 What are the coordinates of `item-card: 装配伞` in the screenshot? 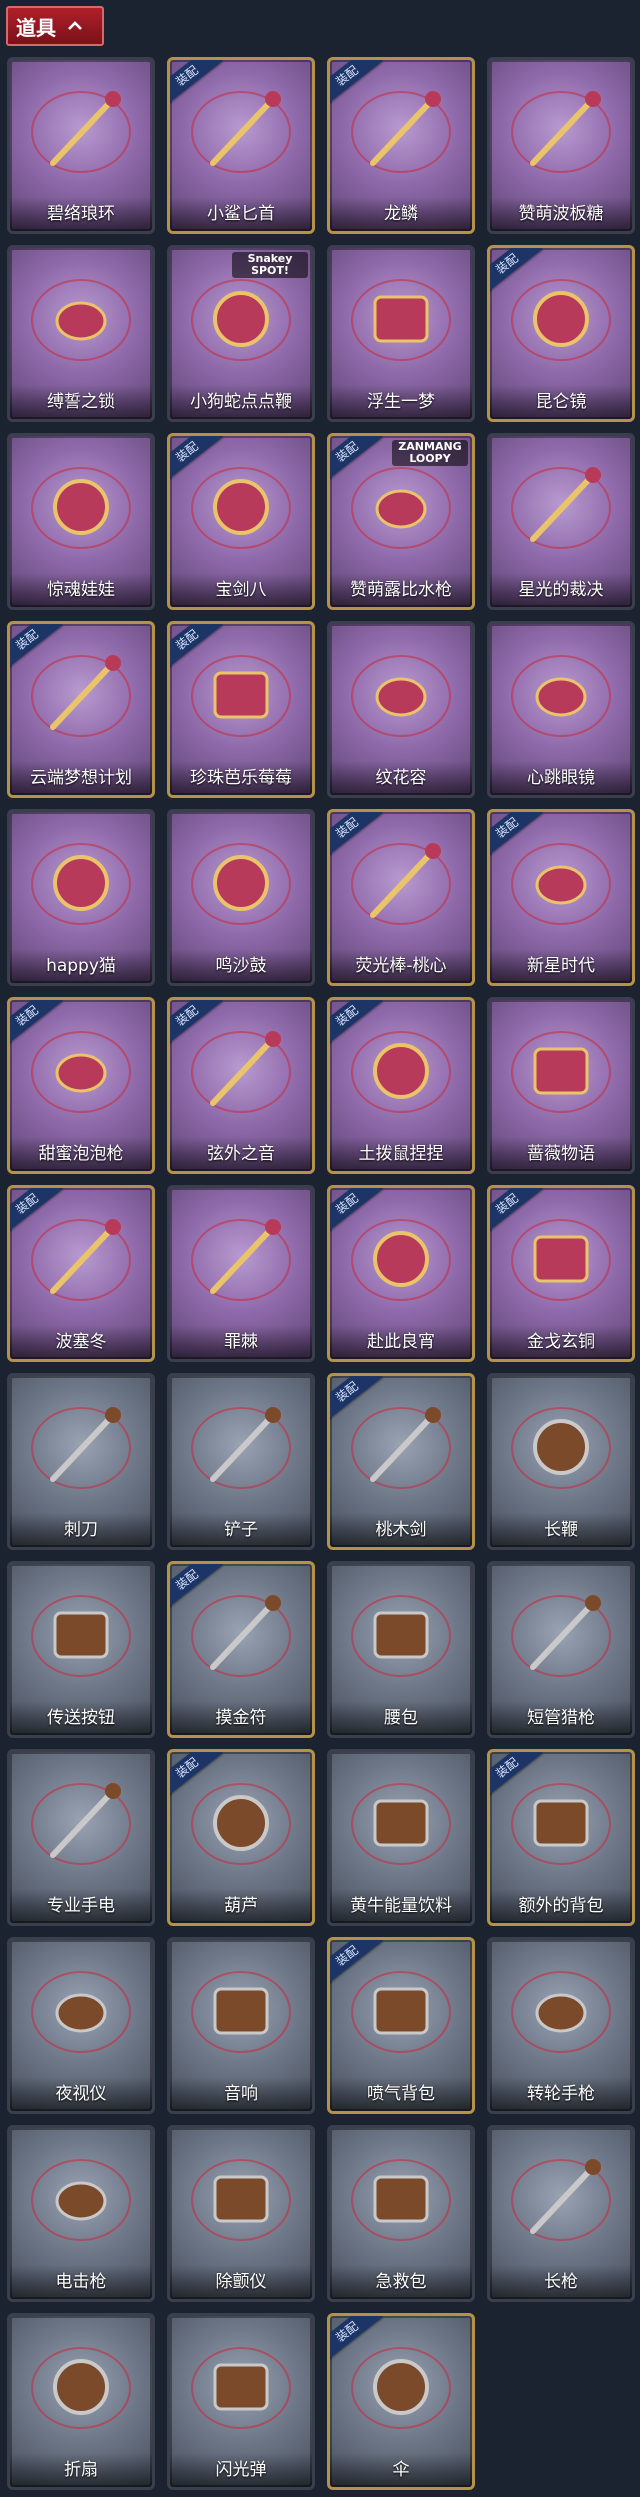 It's located at (401, 2401).